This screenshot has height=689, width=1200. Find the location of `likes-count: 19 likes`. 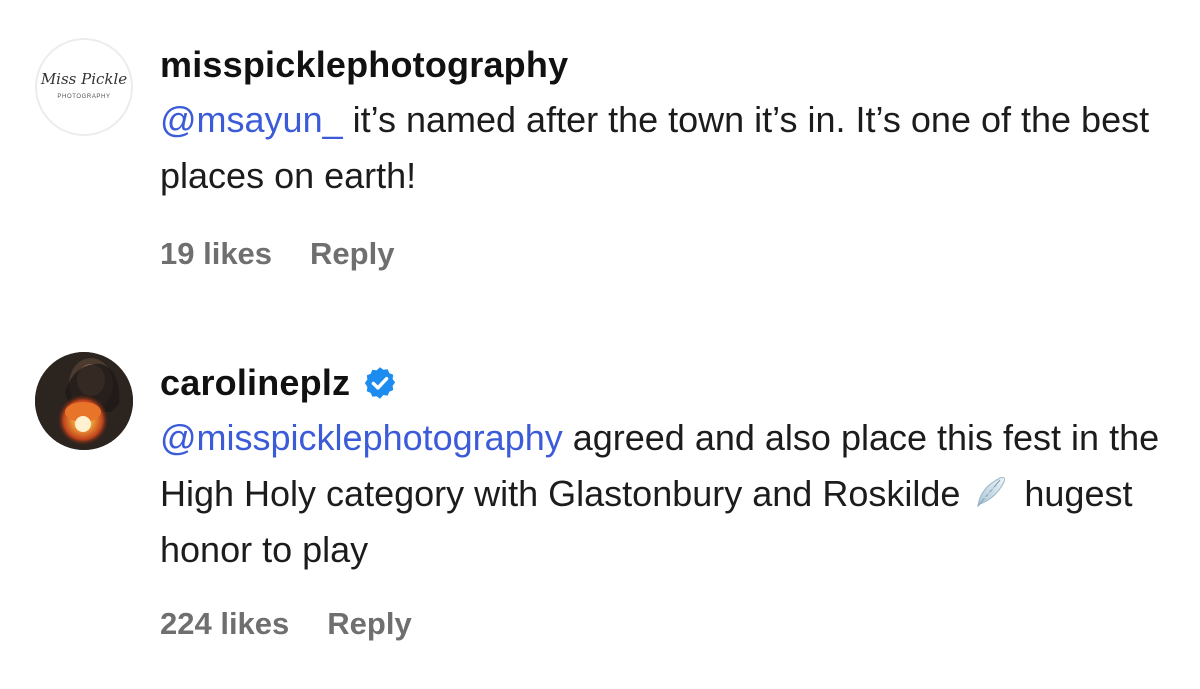

likes-count: 19 likes is located at coordinates (216, 254).